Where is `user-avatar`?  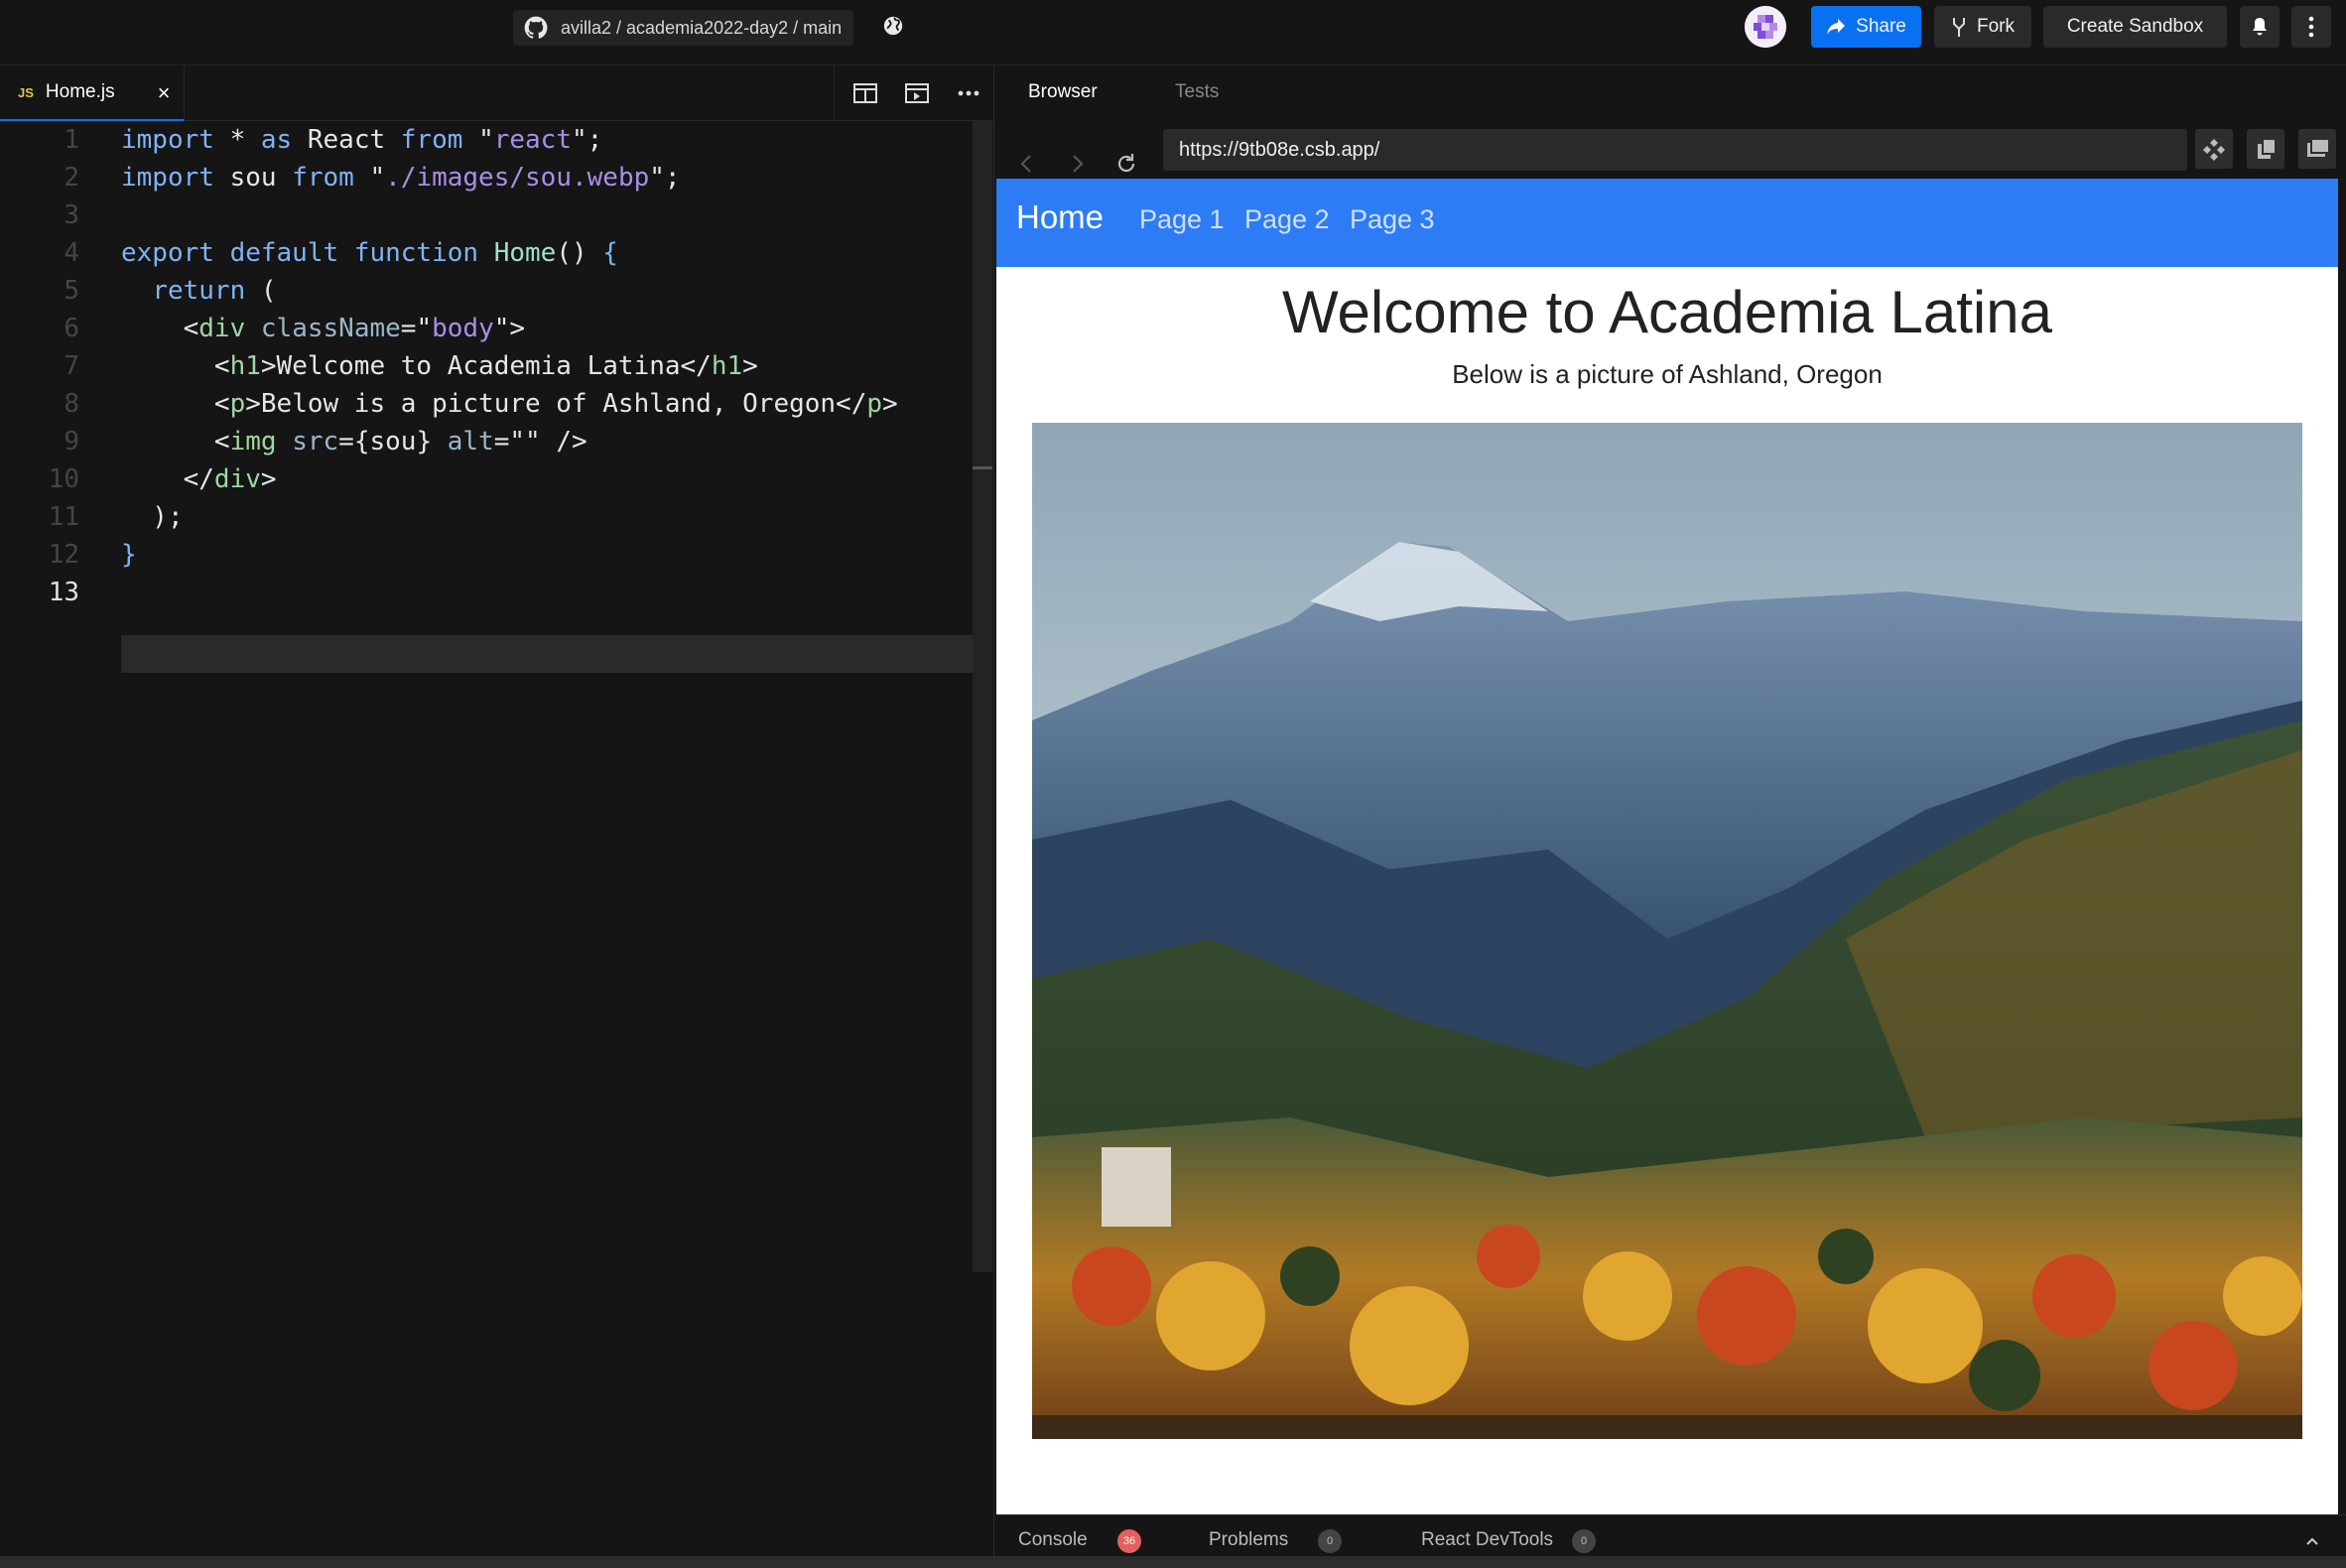
user-avatar is located at coordinates (1765, 27).